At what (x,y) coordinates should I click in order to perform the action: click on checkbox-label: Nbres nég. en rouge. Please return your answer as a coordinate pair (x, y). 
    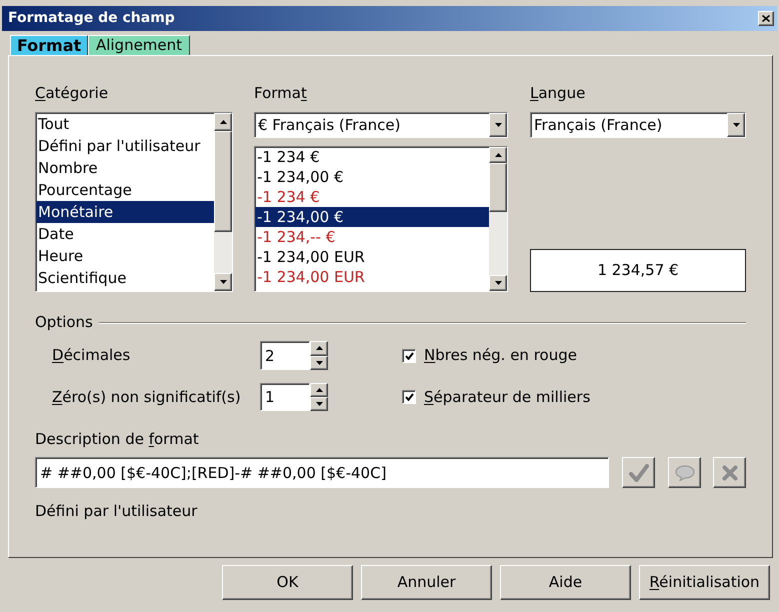
    Looking at the image, I should click on (500, 355).